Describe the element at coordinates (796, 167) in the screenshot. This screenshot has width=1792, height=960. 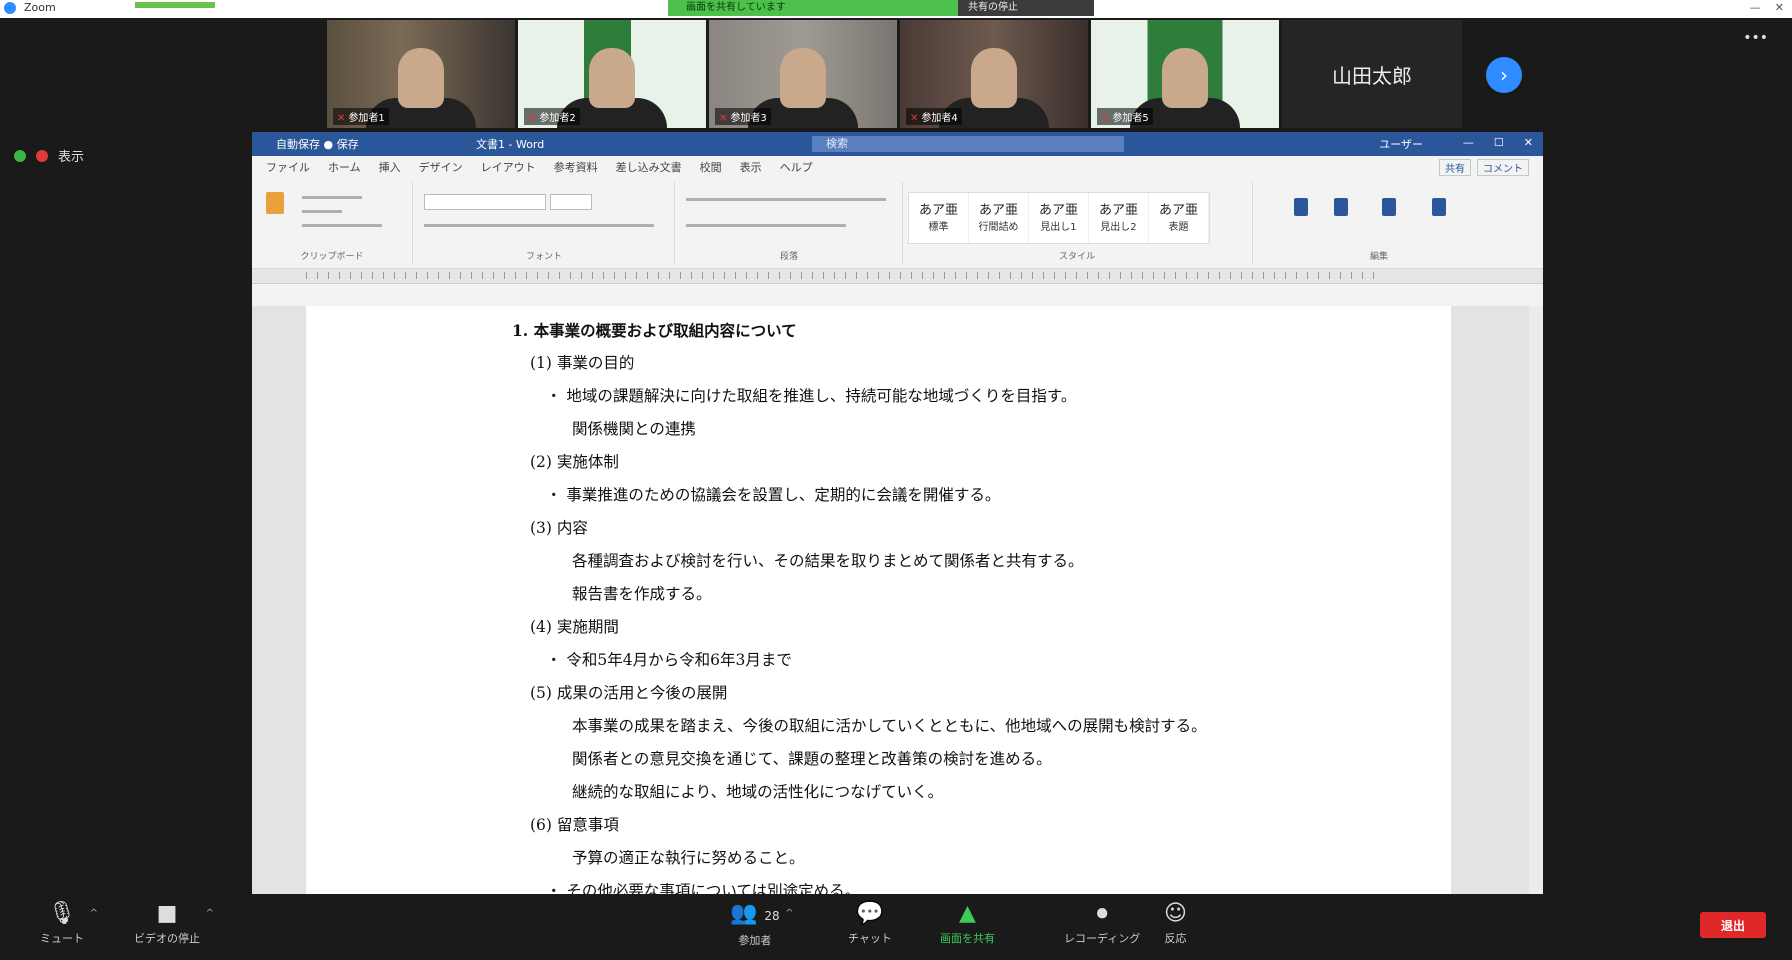
I see `tab-help: ヘルプ` at that location.